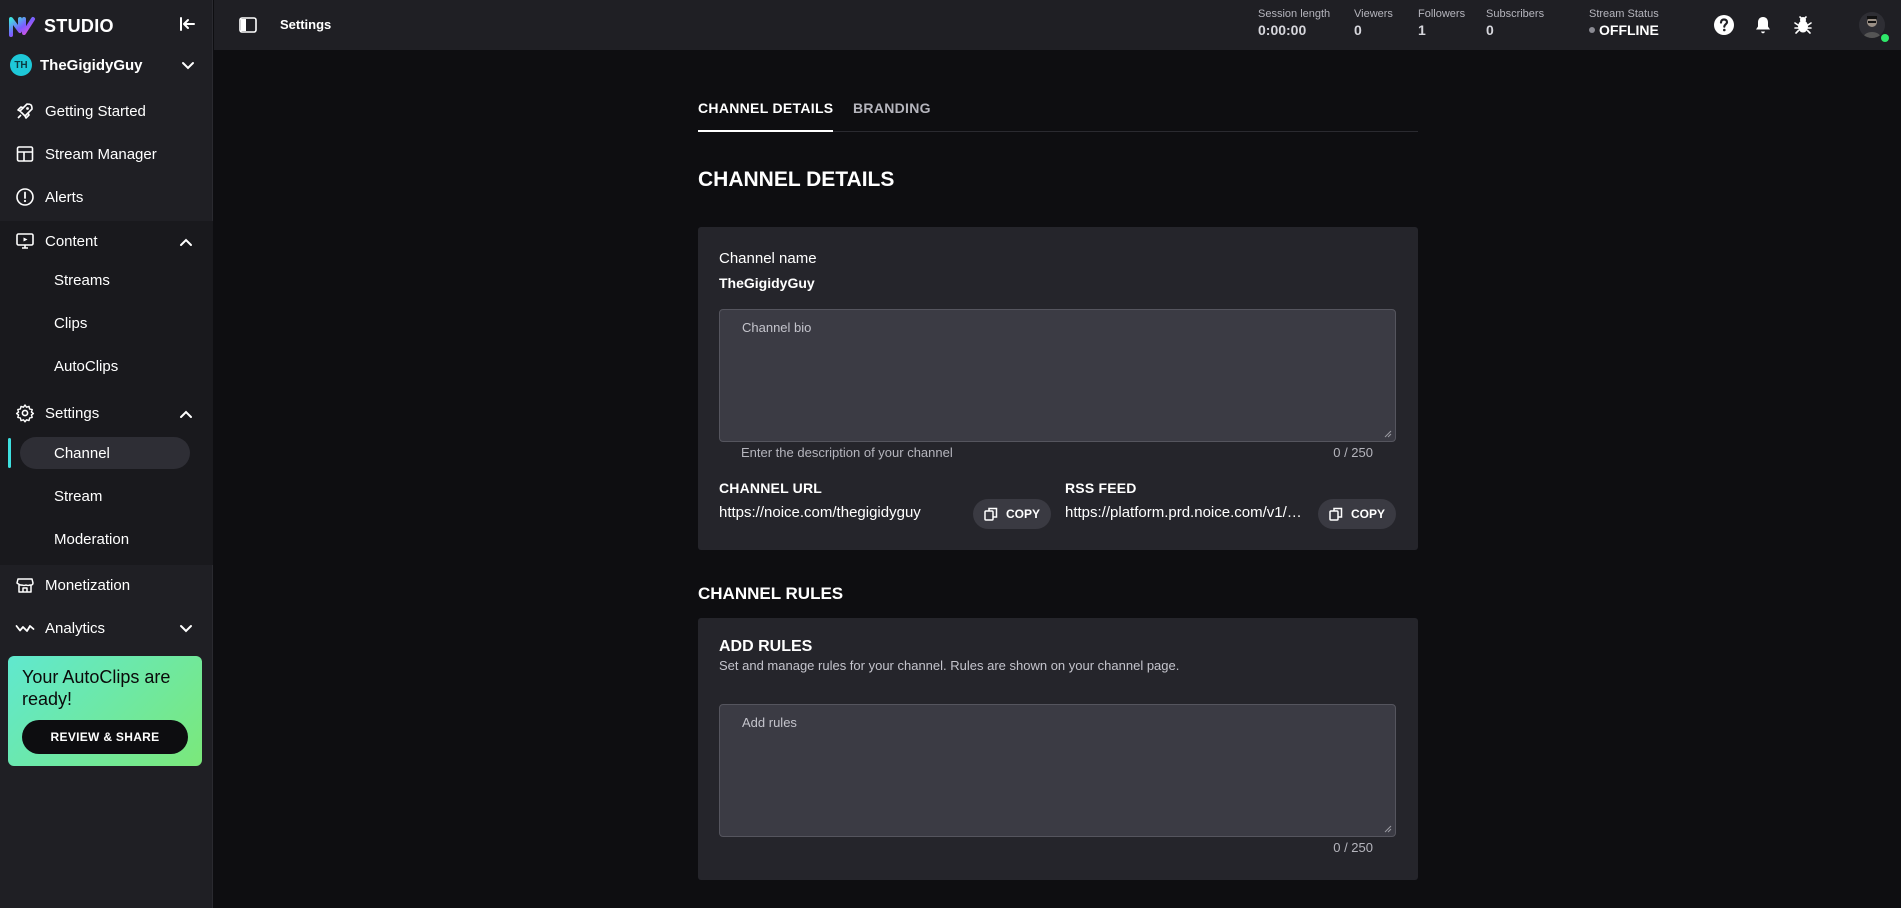 The width and height of the screenshot is (1901, 908). I want to click on channel-name-label: Channel name, so click(768, 258).